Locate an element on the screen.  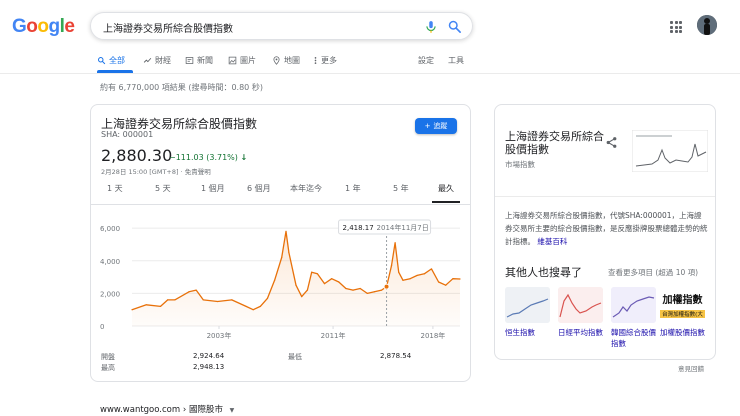
source-breadcrumb: www.wantgoo.com › 國際股市 ▼ is located at coordinates (167, 409).